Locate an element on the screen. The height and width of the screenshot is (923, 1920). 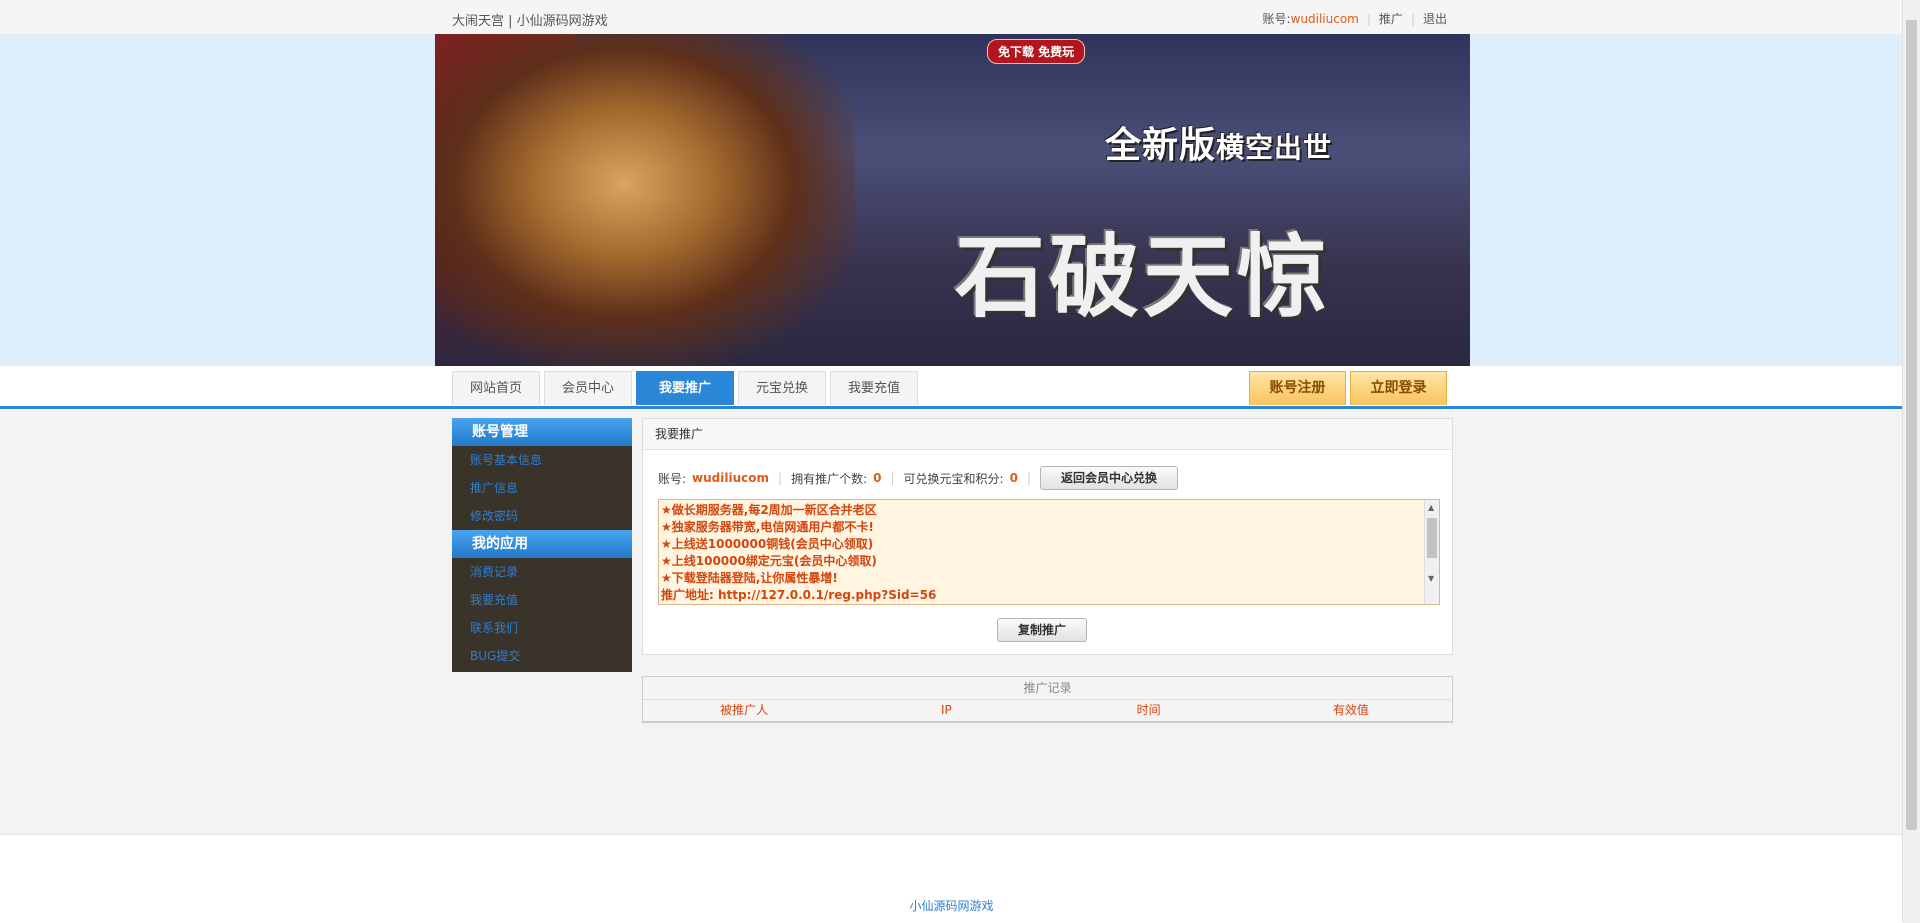
redeem-value: 0 is located at coordinates (1013, 478).